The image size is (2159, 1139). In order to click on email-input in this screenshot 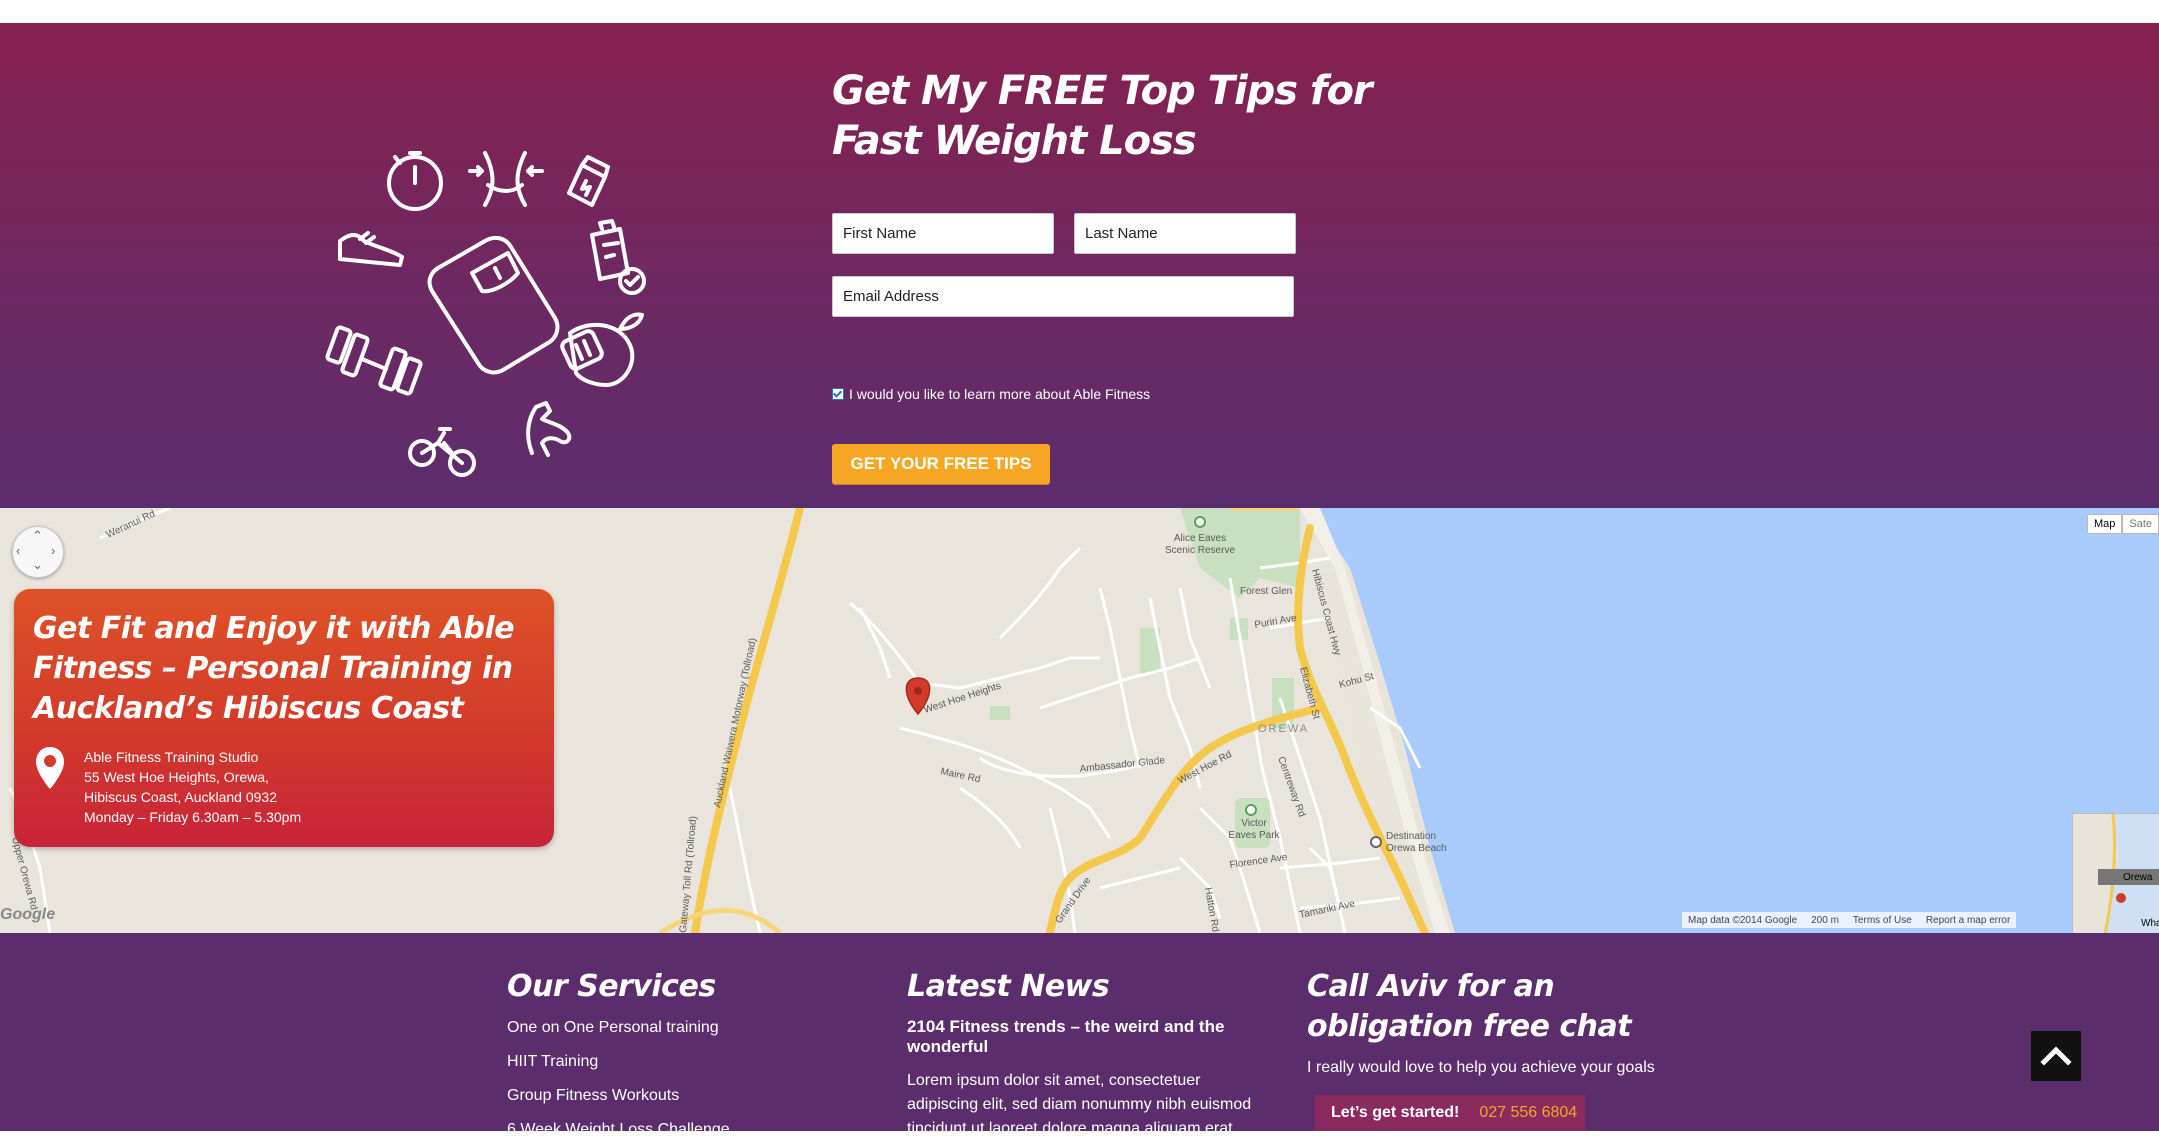, I will do `click(1063, 296)`.